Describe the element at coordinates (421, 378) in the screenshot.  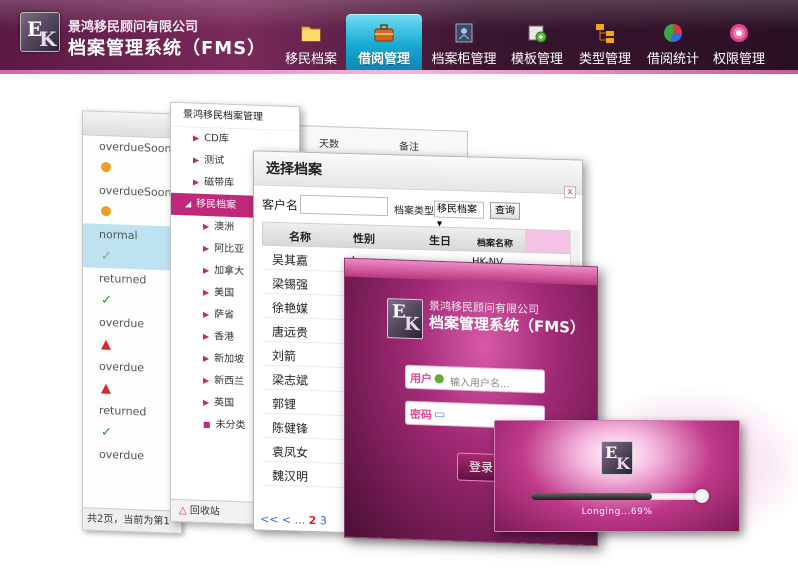
I see `username-label: 用户` at that location.